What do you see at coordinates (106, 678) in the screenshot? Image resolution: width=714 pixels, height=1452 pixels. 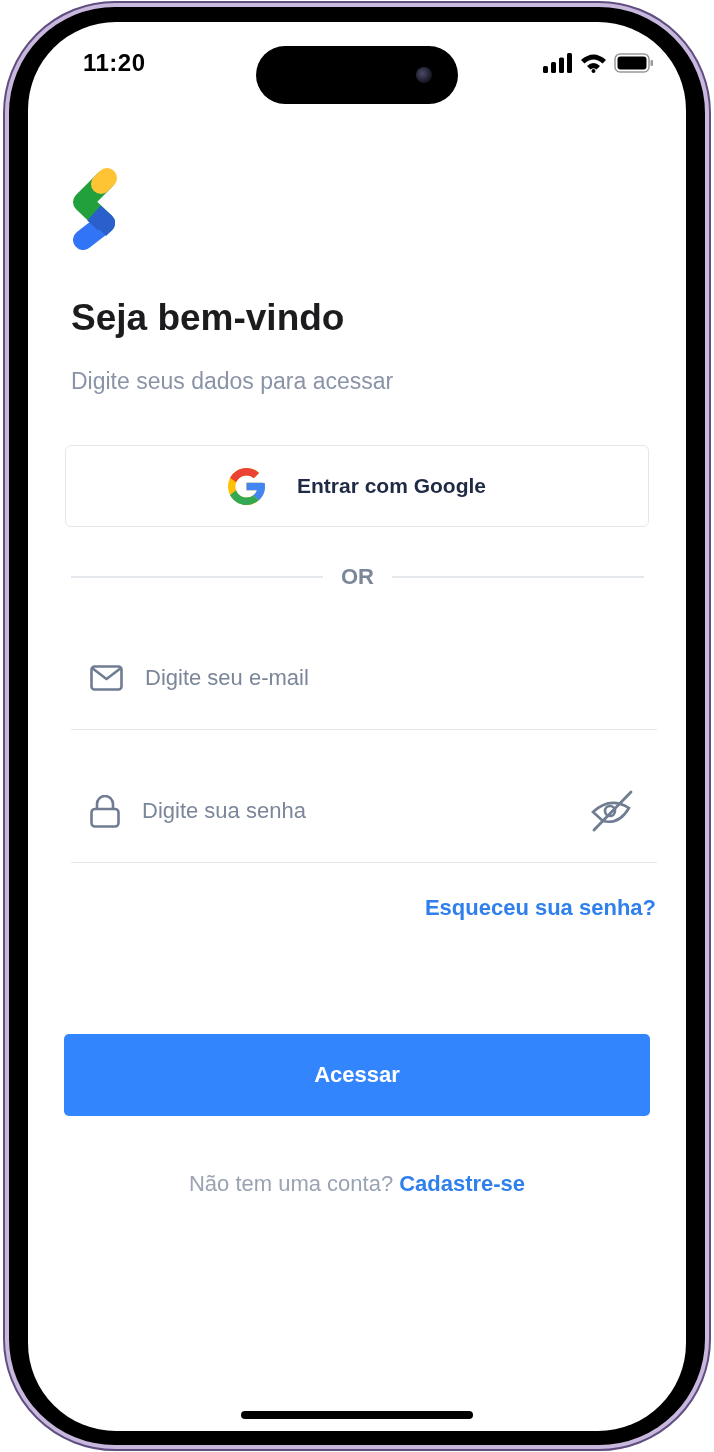 I see `mail-icon` at bounding box center [106, 678].